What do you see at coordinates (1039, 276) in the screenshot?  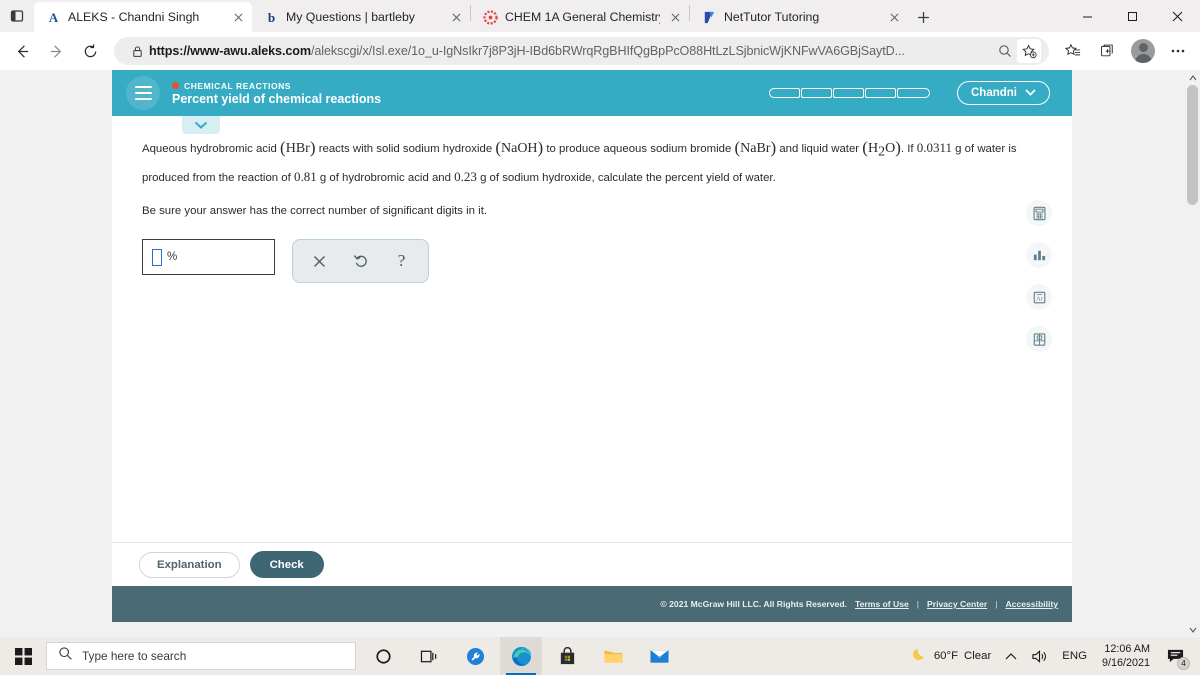 I see `tool-rail: Ar` at bounding box center [1039, 276].